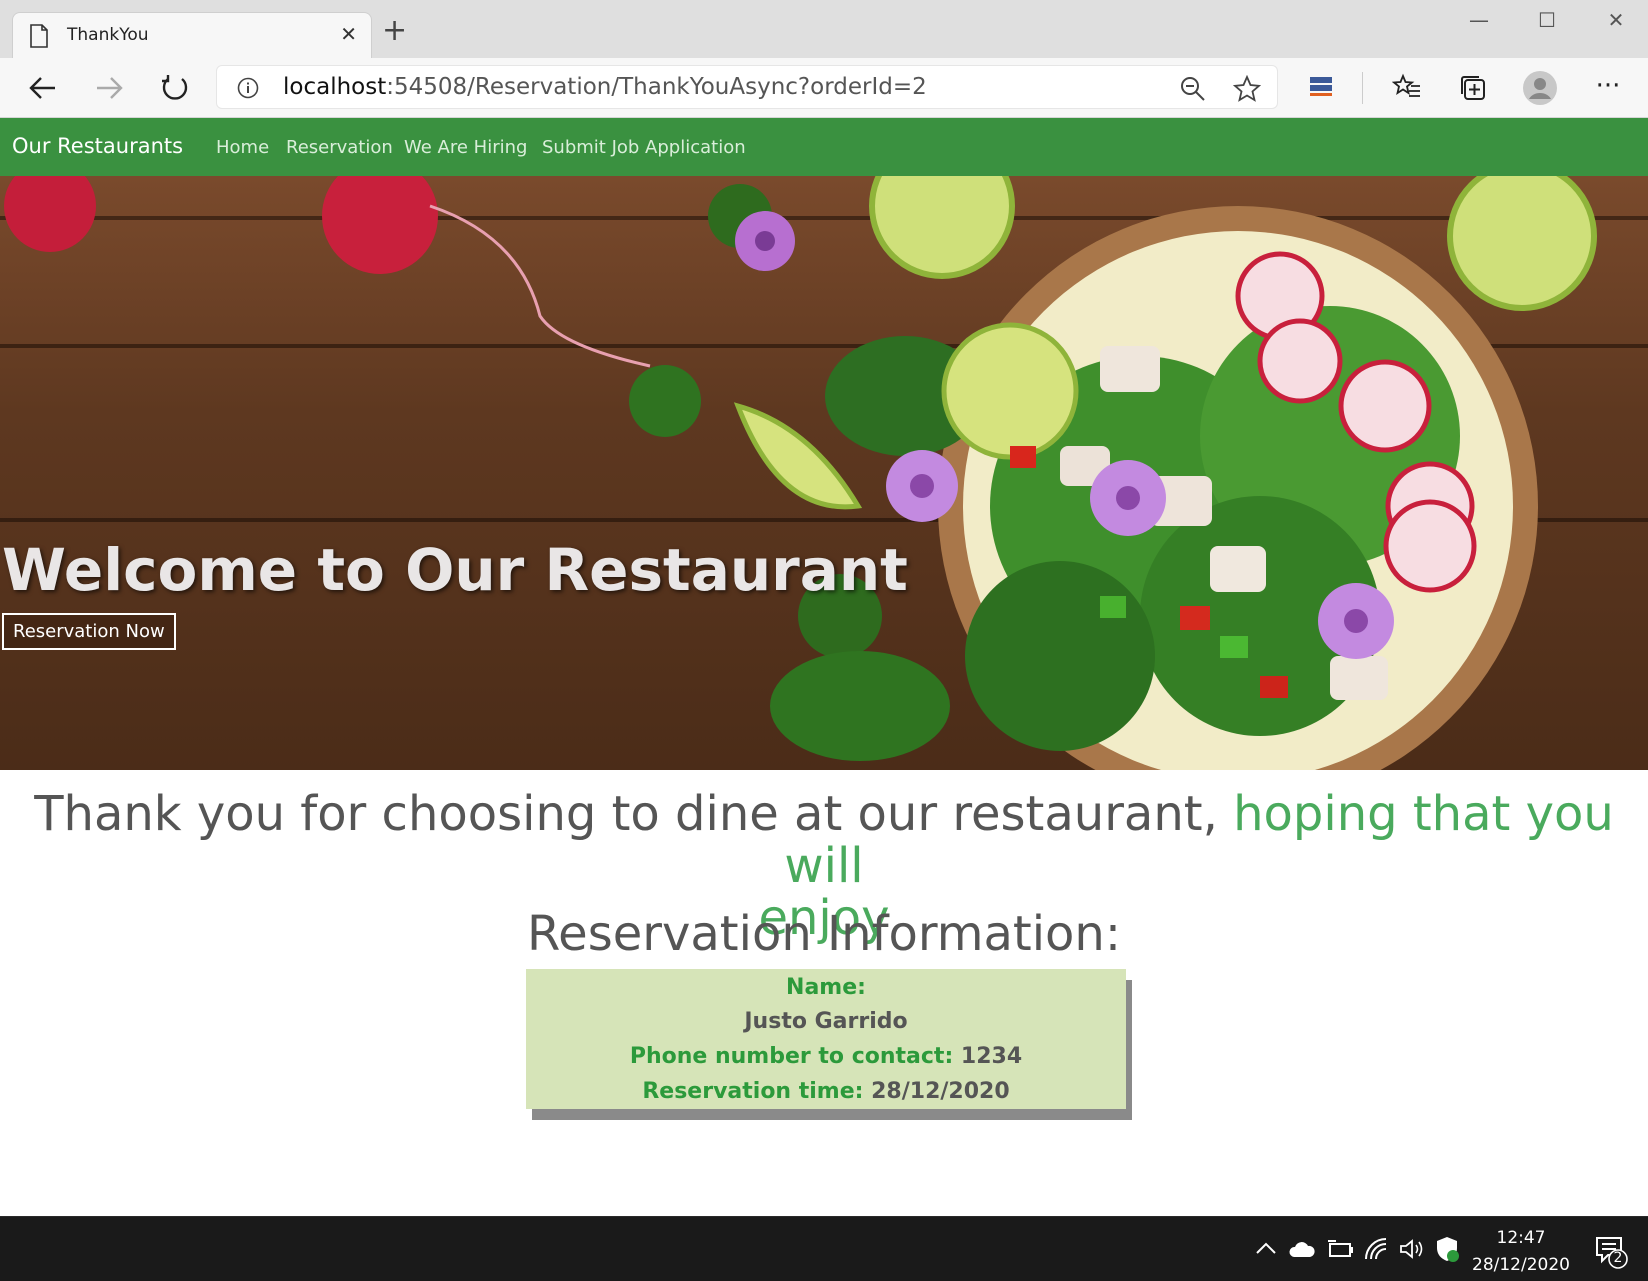 Image resolution: width=1648 pixels, height=1281 pixels. Describe the element at coordinates (192, 35) in the screenshot. I see `browser-tab: ThankYou ✕` at that location.